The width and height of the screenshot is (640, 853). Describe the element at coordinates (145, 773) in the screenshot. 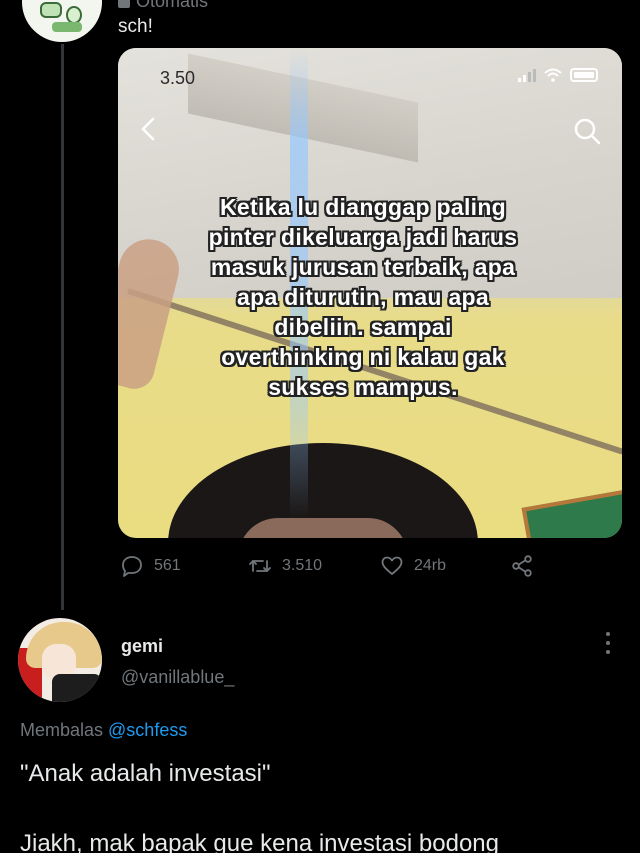

I see `reply-text-line: "Anak adalah investasi"` at that location.